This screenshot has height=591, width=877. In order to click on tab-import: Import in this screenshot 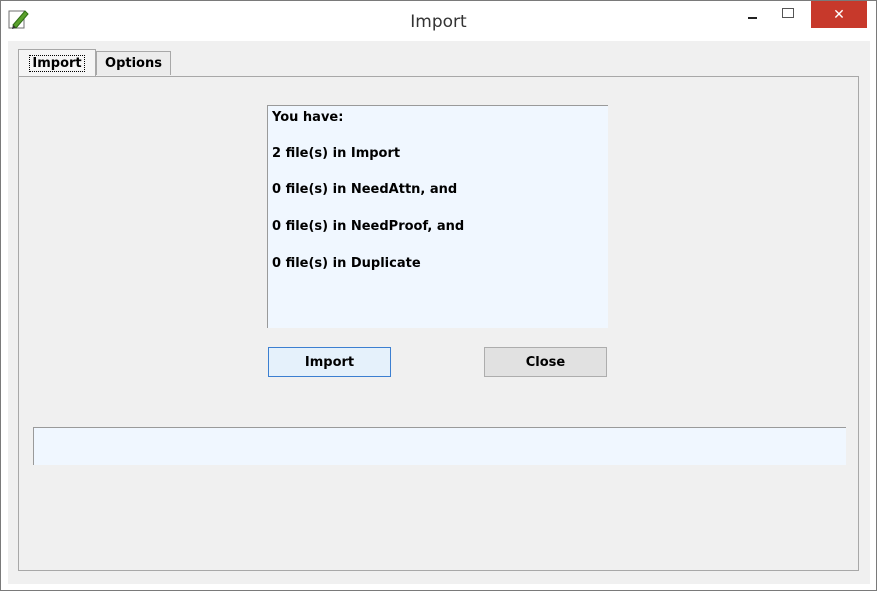, I will do `click(57, 62)`.